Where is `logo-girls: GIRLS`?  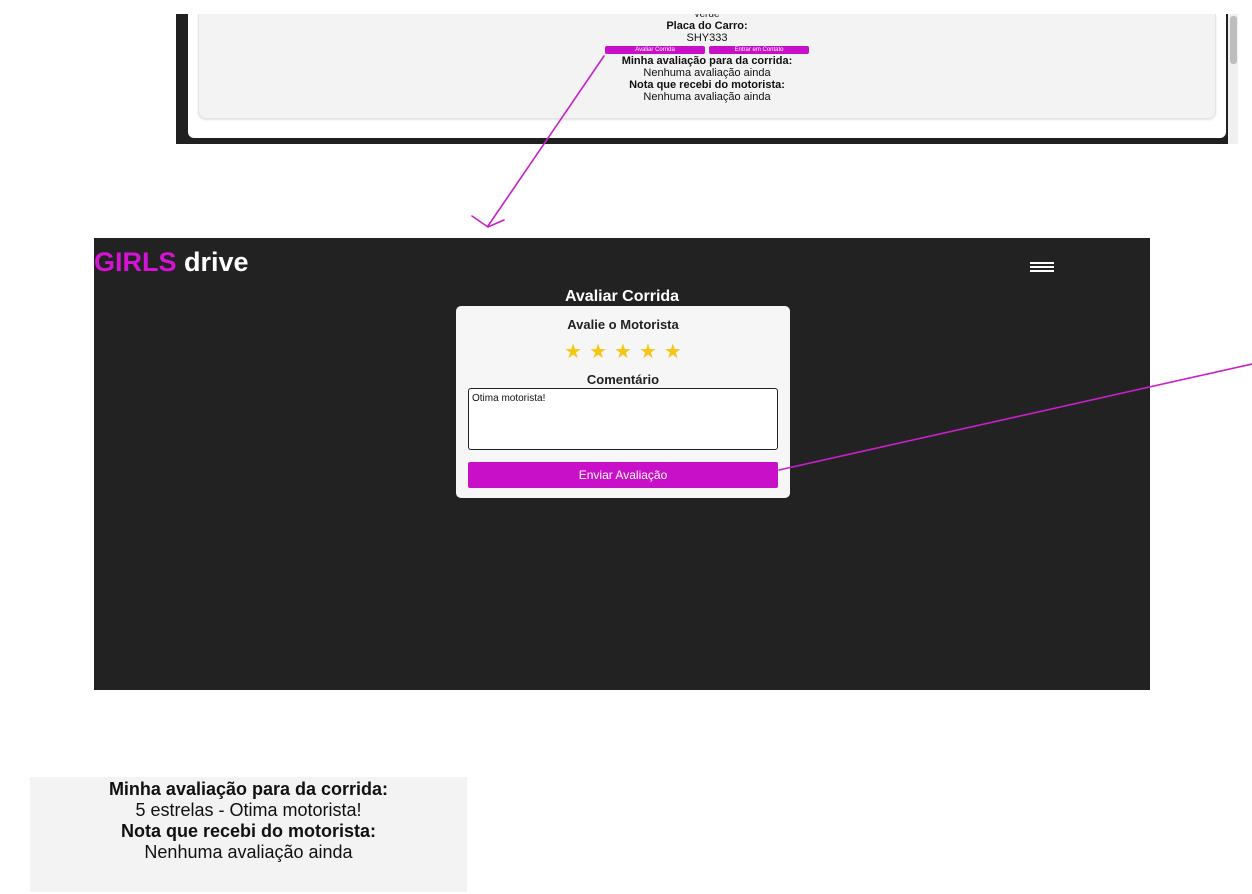
logo-girls: GIRLS is located at coordinates (135, 262).